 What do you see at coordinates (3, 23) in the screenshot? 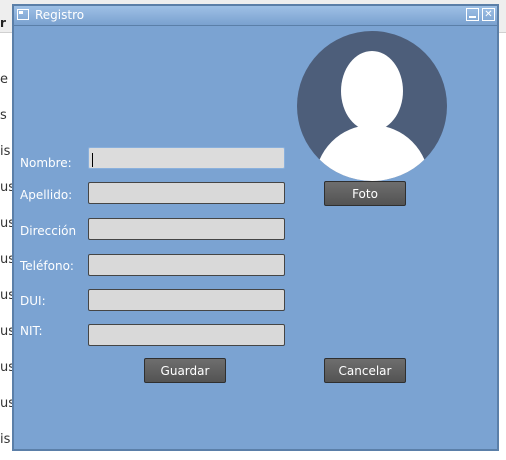
I see `background-app-header-text: r` at bounding box center [3, 23].